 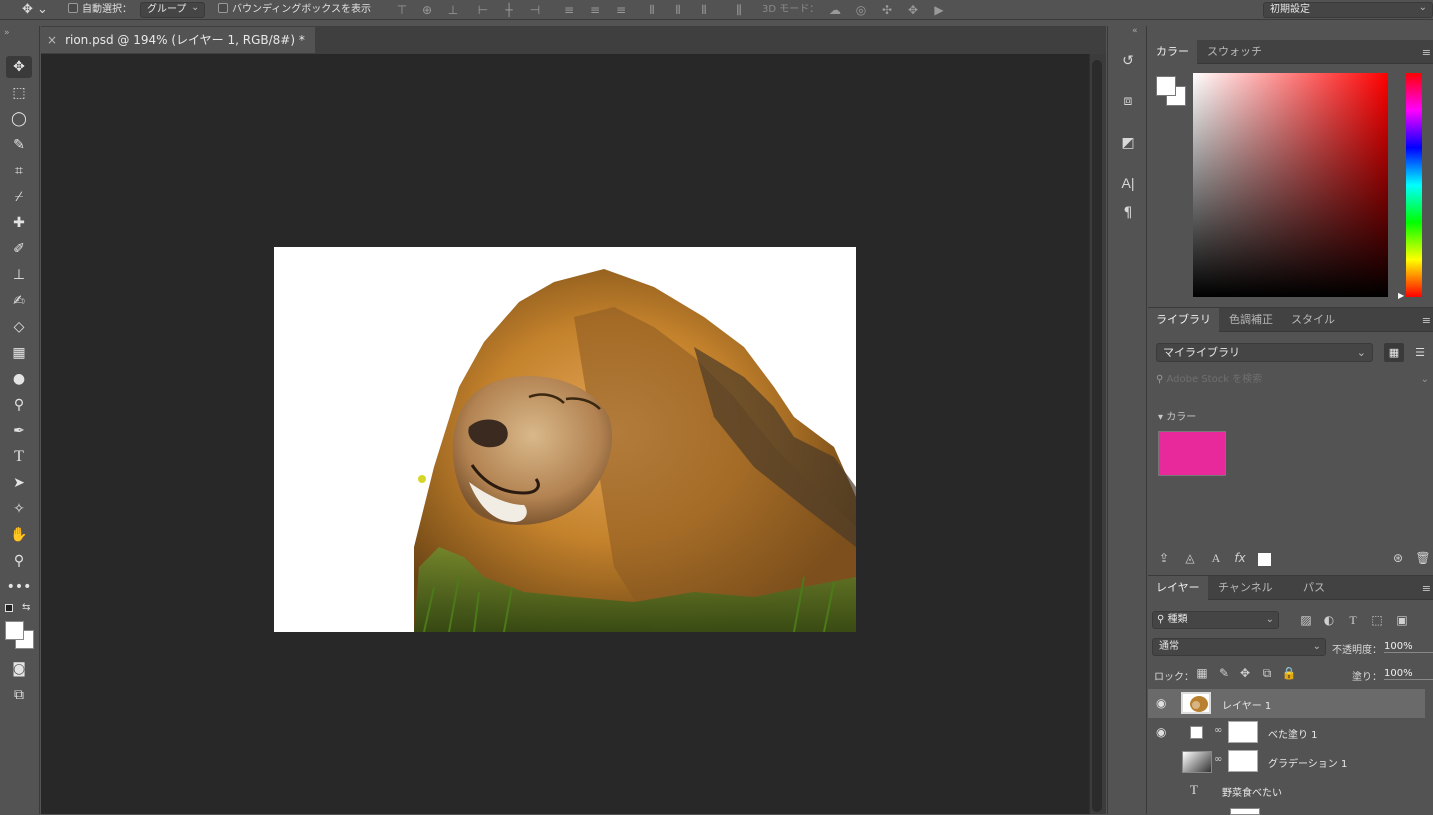 I want to click on adjustments-panel-icon: ◩, so click(x=1128, y=143).